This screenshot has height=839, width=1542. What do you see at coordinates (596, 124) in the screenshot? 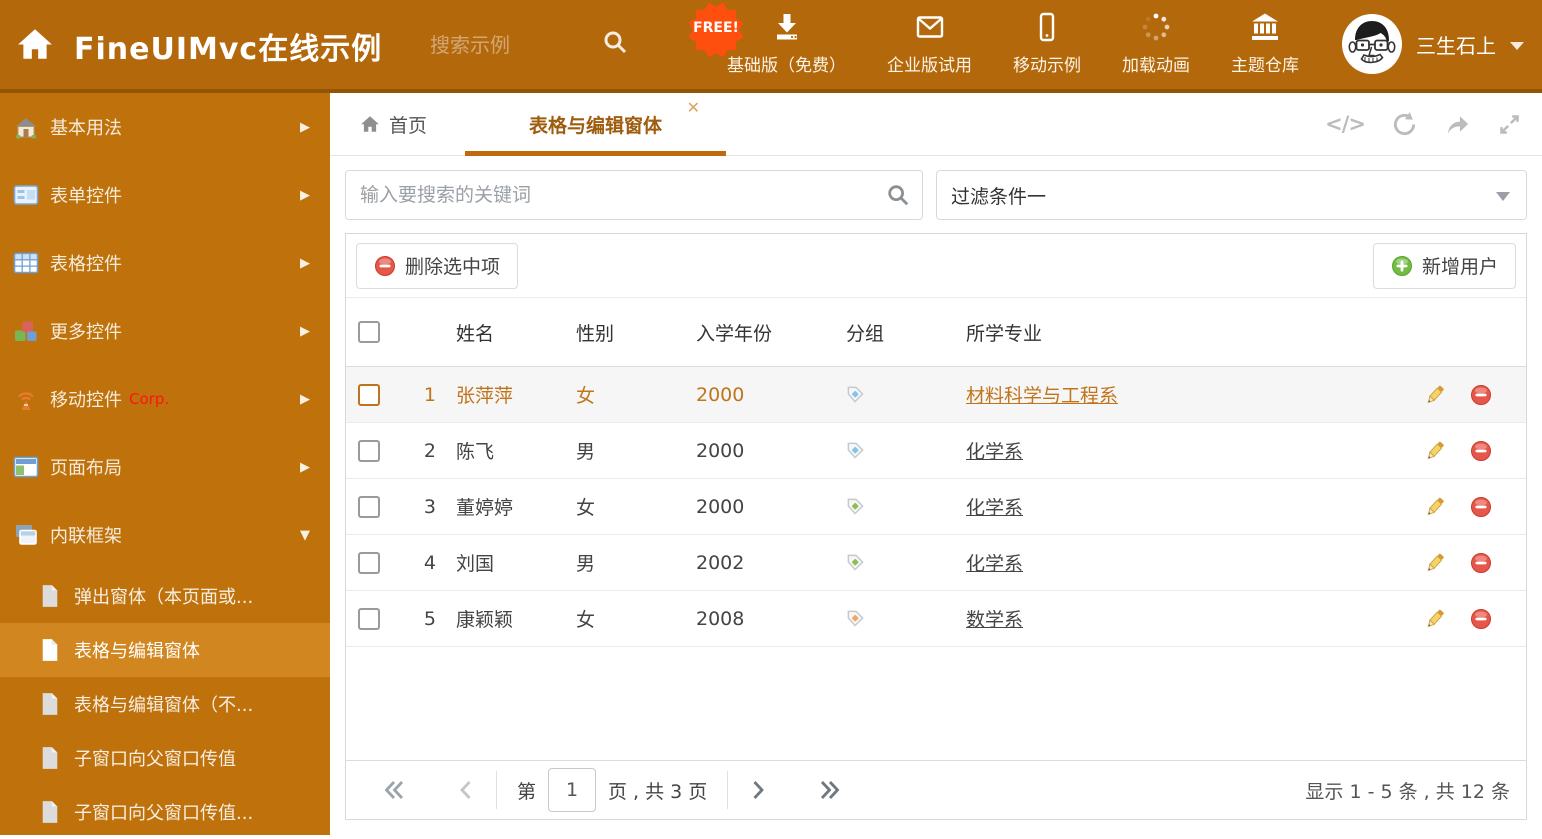
I see `tab-grid-edit-window: 表格与编辑窗体 ✕` at bounding box center [596, 124].